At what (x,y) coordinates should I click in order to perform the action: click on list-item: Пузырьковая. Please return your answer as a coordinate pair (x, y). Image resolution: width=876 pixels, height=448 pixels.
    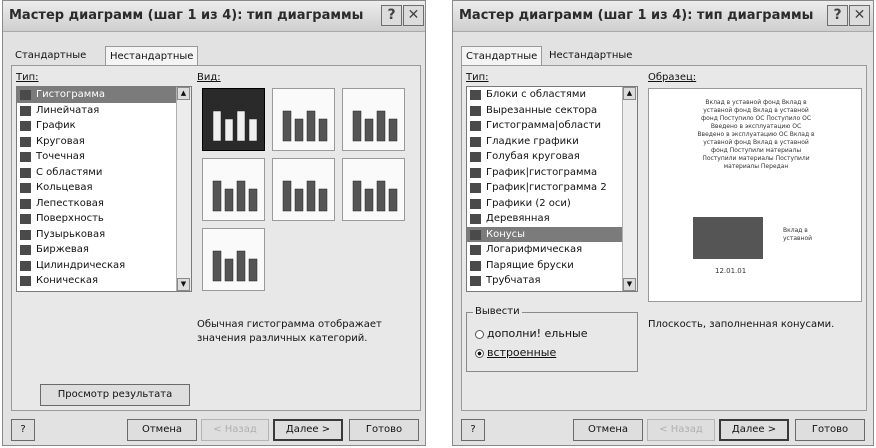
    Looking at the image, I should click on (104, 235).